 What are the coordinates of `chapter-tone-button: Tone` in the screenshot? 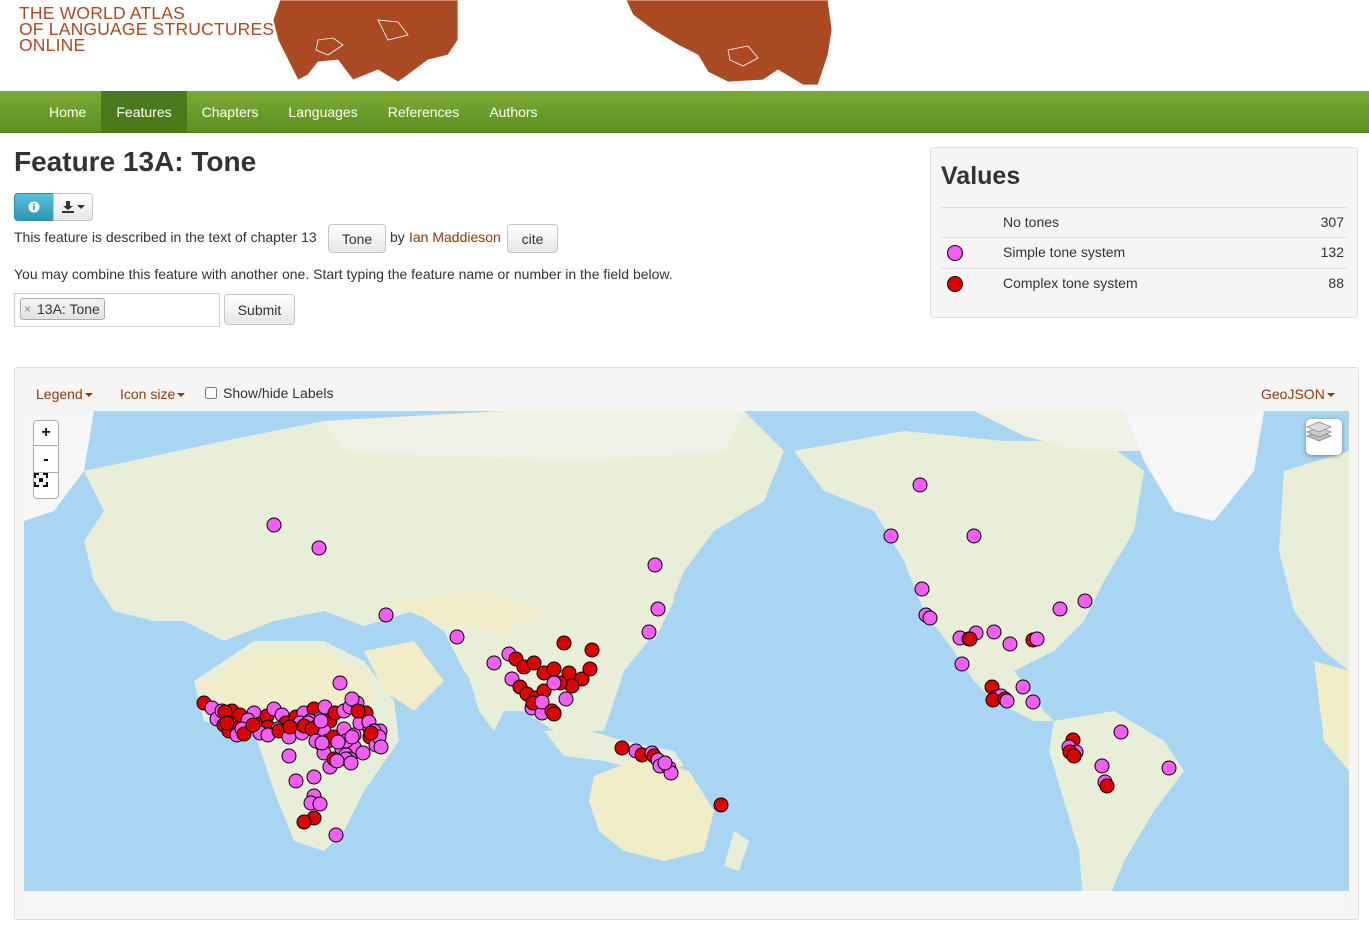 It's located at (357, 238).